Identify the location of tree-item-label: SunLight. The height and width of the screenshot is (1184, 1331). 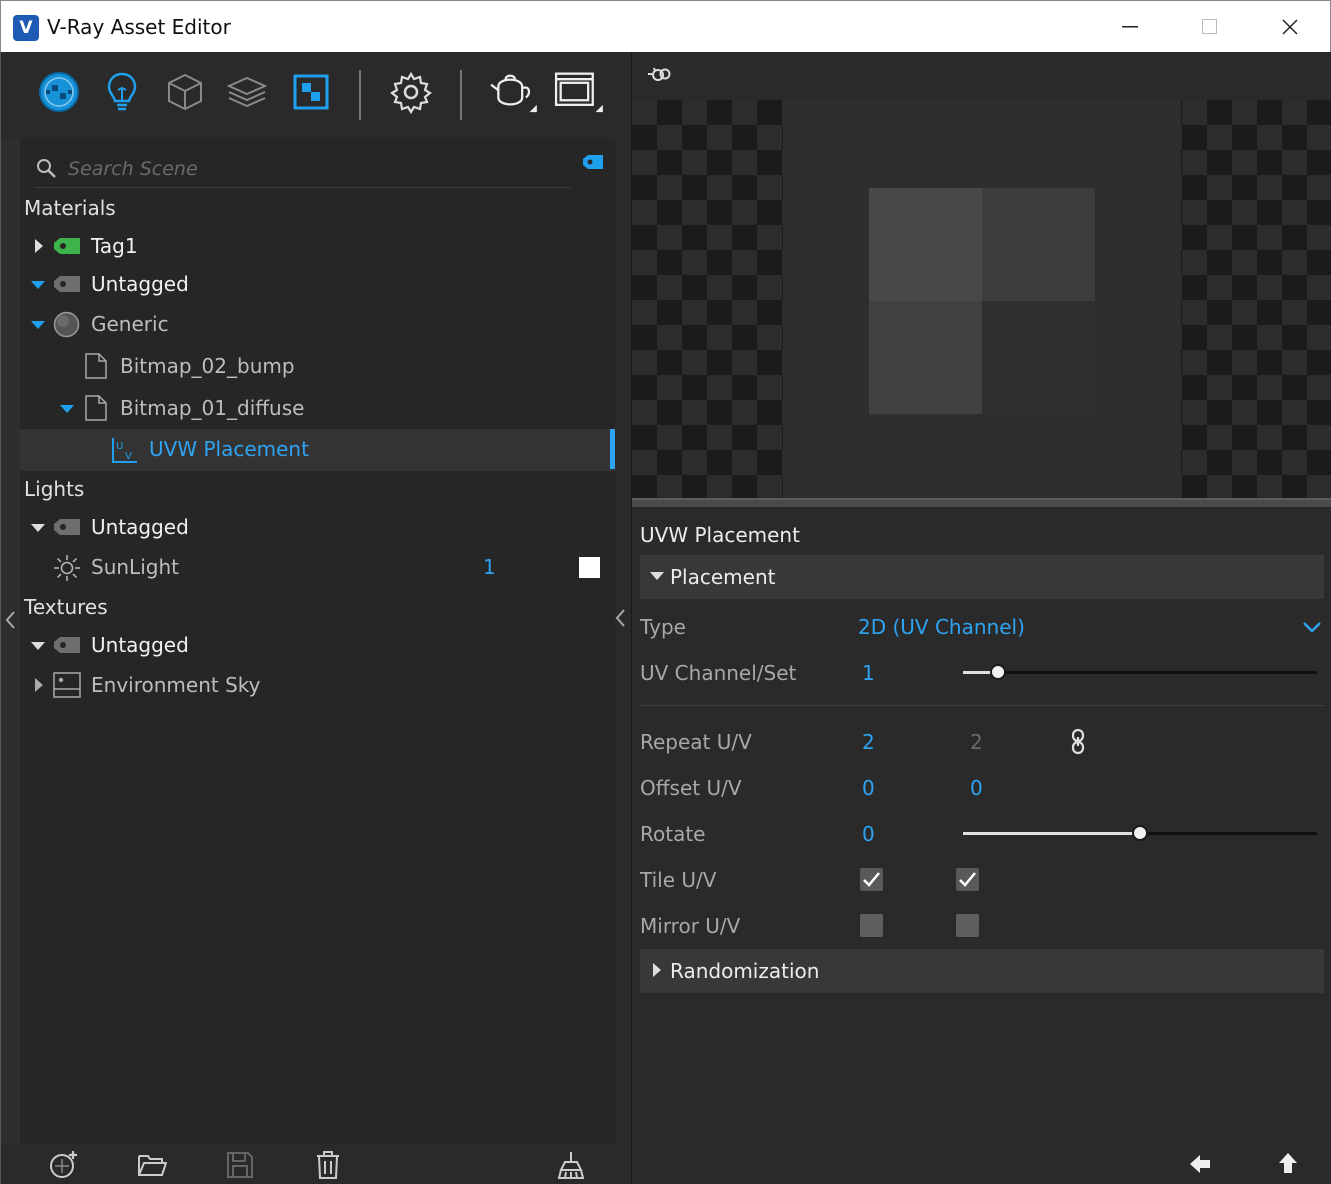
(135, 567).